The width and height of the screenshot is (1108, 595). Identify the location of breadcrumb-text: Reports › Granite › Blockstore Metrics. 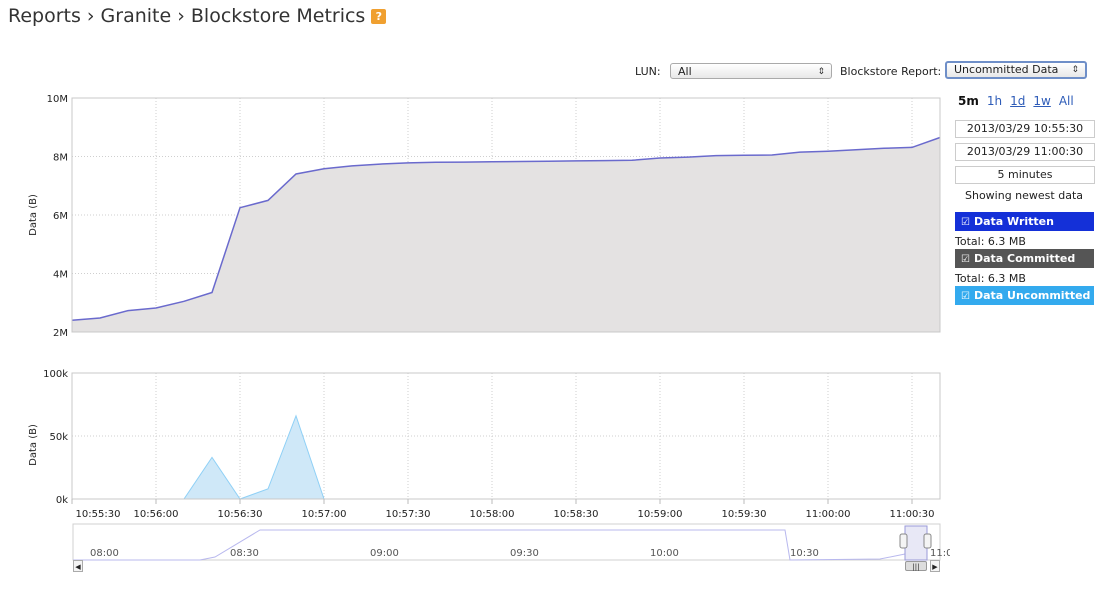
(187, 16).